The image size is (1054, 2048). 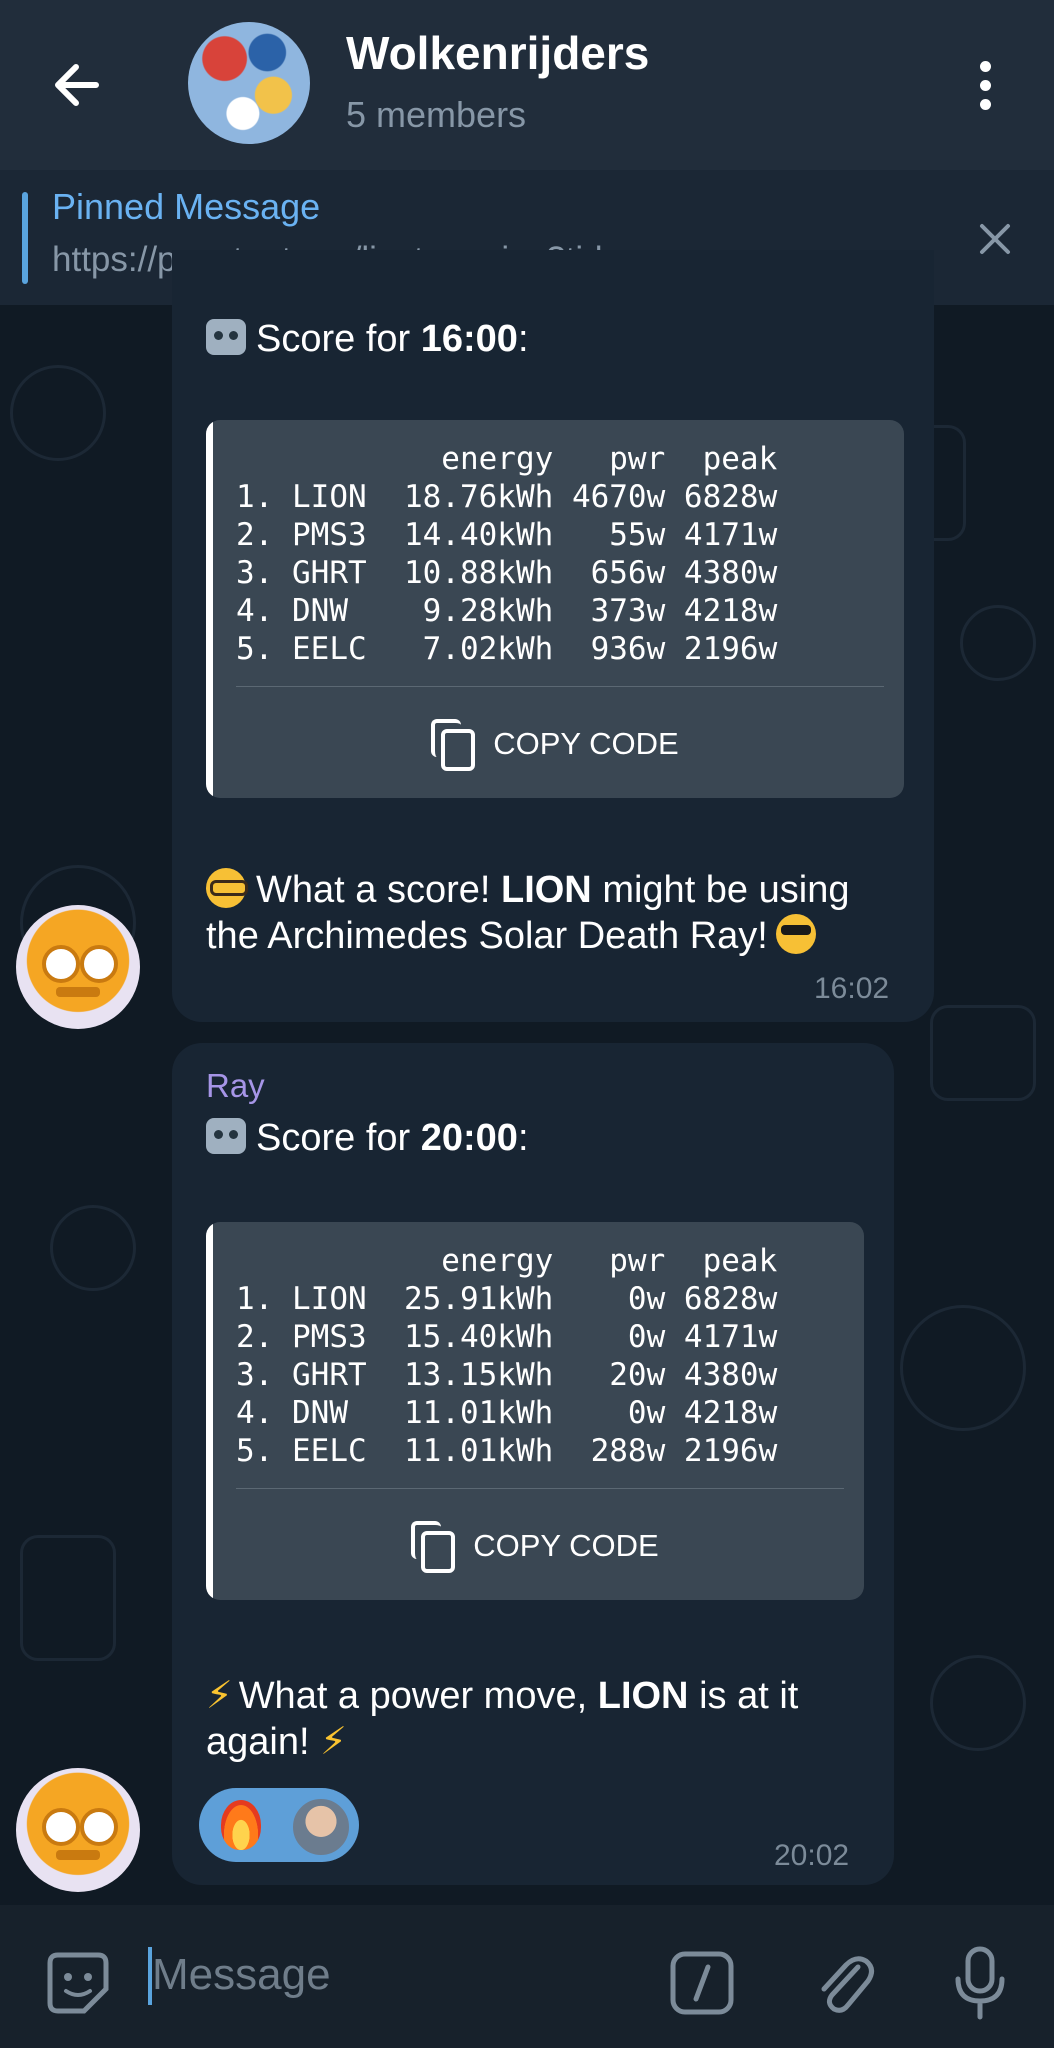 I want to click on pinned-indicator, so click(x=25, y=238).